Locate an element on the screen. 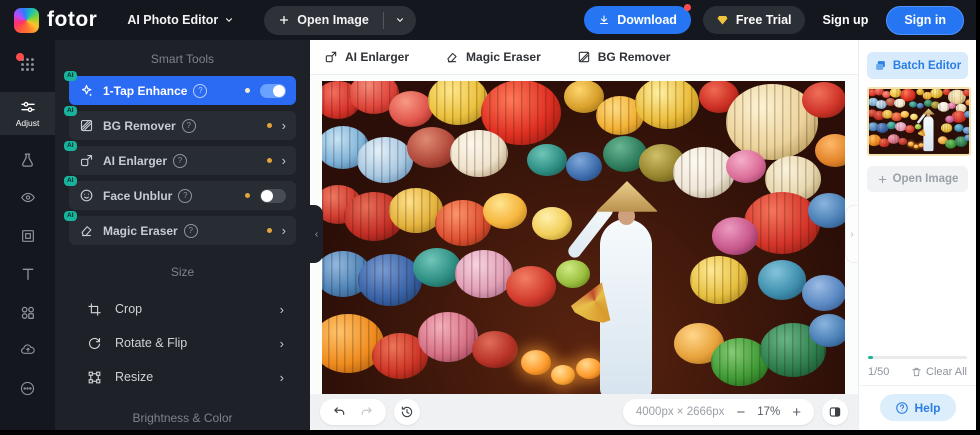  redo-button is located at coordinates (367, 412).